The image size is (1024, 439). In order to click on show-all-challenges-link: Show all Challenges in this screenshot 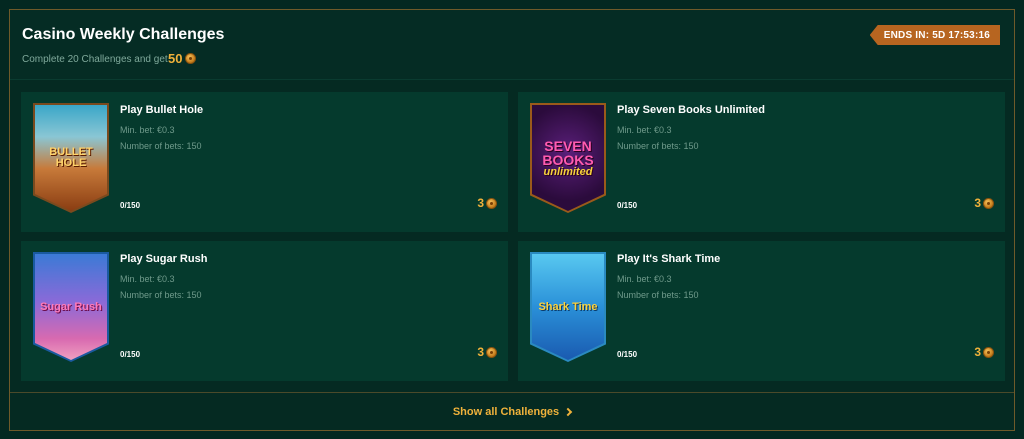, I will do `click(512, 411)`.